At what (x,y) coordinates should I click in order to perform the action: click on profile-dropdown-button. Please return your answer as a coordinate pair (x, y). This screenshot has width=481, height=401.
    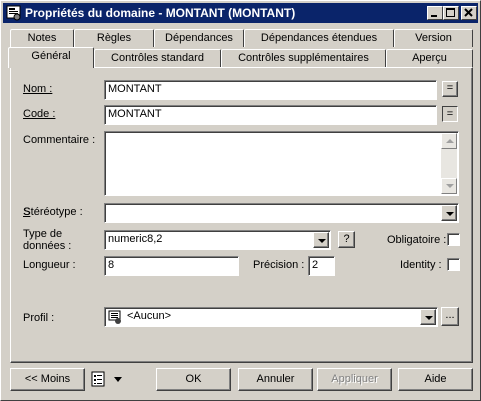
    Looking at the image, I should click on (428, 317).